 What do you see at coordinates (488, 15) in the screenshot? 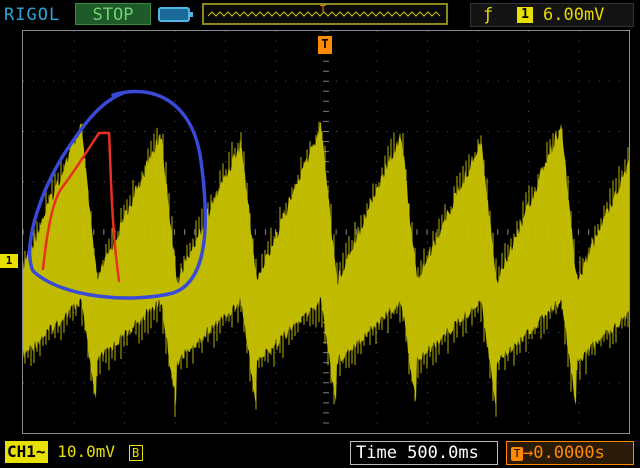
I see `trigger-edge-icon: ƒ` at bounding box center [488, 15].